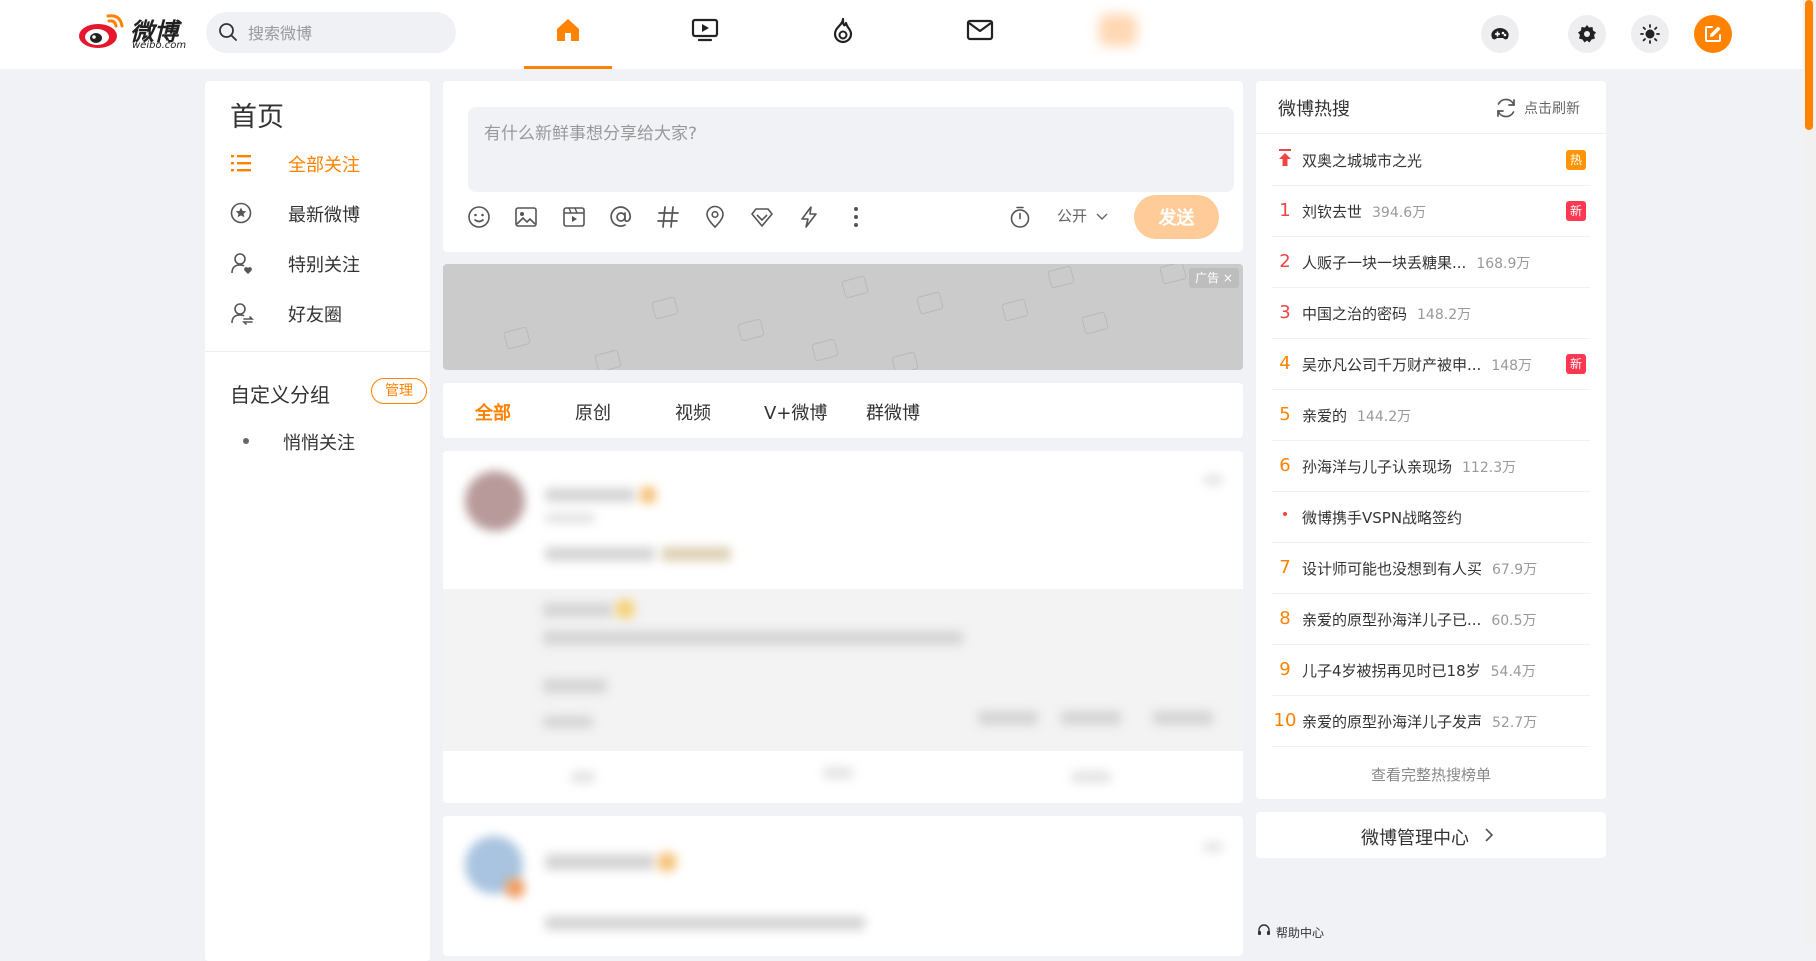  I want to click on game-icon, so click(1500, 34).